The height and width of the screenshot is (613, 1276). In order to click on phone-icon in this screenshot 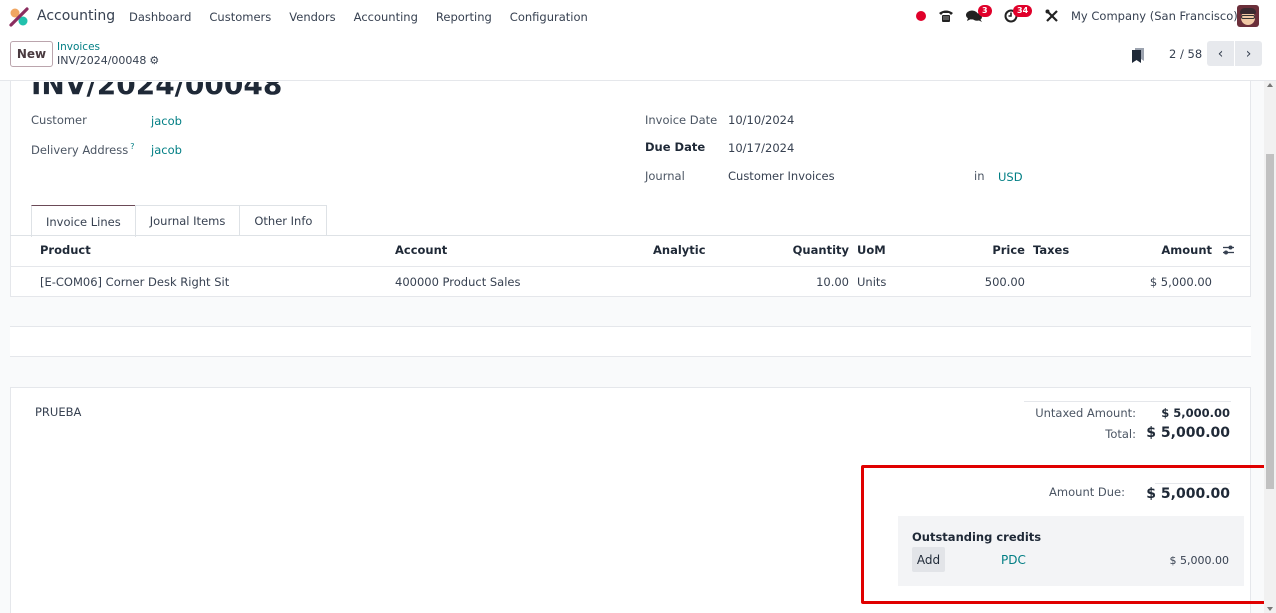, I will do `click(946, 16)`.